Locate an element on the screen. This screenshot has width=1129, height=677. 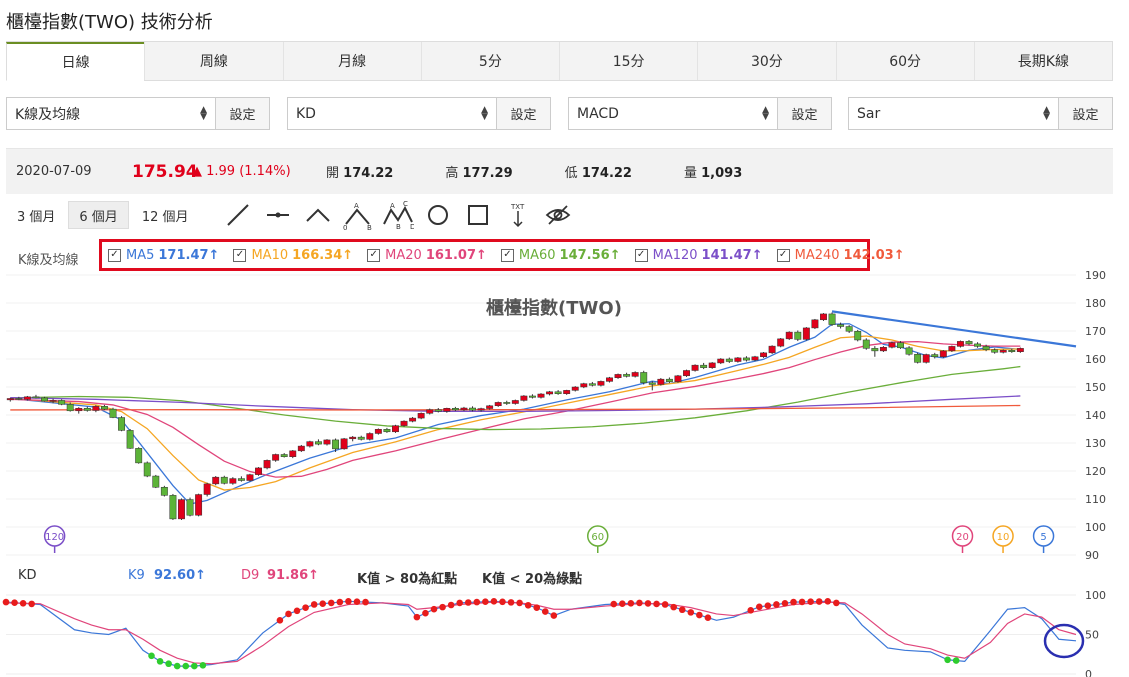
kd-indicator-settings-button: 設定 is located at coordinates (524, 113).